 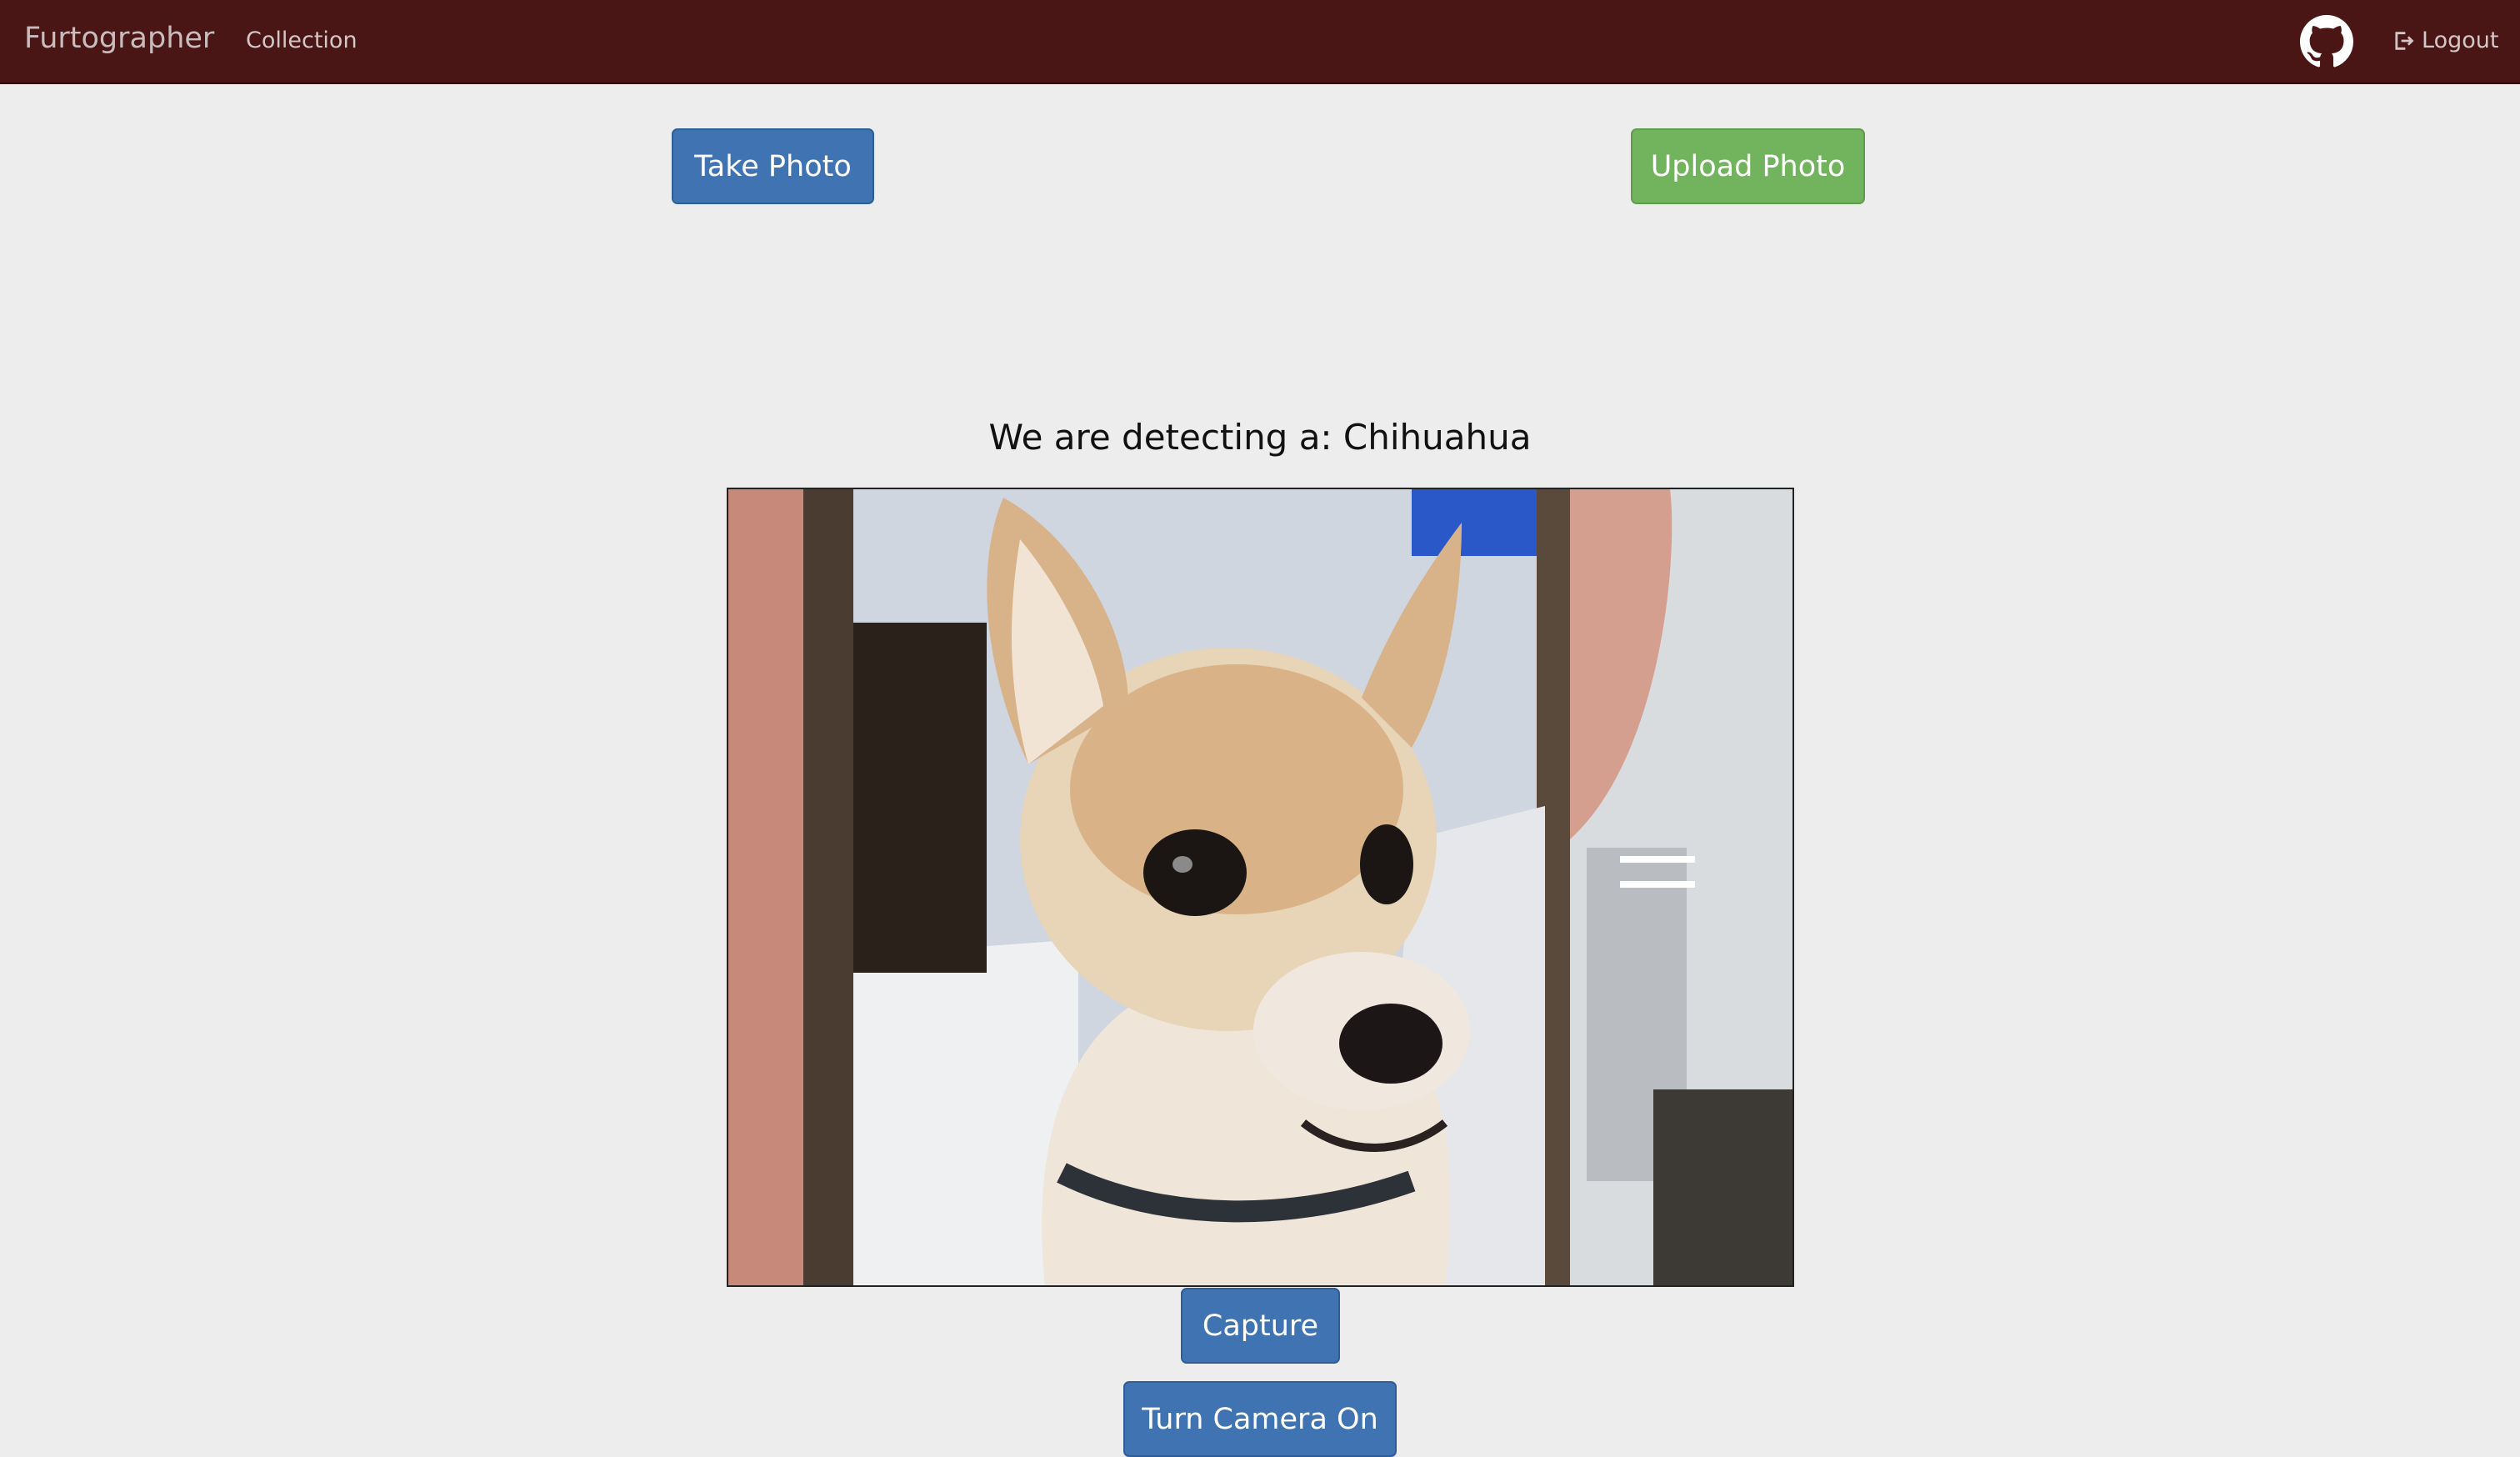 I want to click on logout-link: Logout, so click(x=2445, y=40).